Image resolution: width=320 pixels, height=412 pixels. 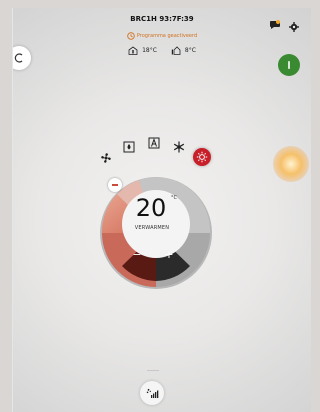 I want to click on clock-icon, so click(x=131, y=36).